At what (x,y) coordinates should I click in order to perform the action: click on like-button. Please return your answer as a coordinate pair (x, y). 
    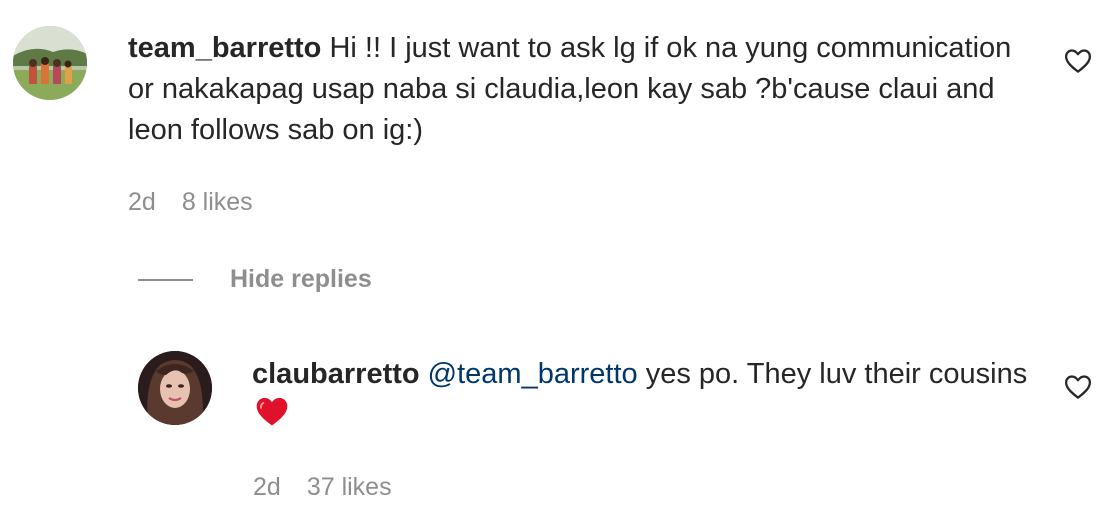
    Looking at the image, I should click on (1078, 61).